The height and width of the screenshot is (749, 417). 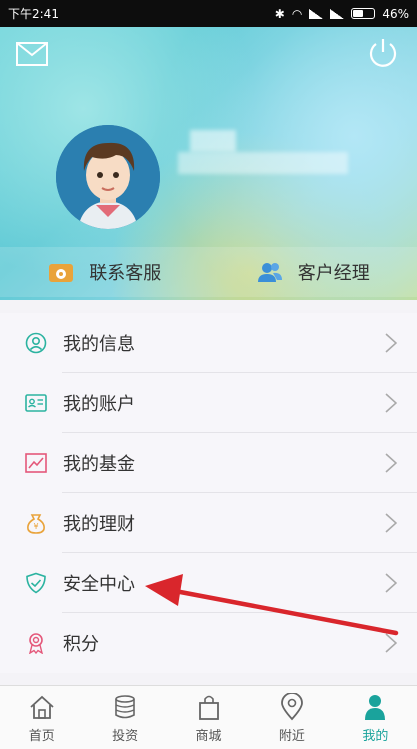 What do you see at coordinates (99, 463) in the screenshot?
I see `menu-item-label: 我的基金` at bounding box center [99, 463].